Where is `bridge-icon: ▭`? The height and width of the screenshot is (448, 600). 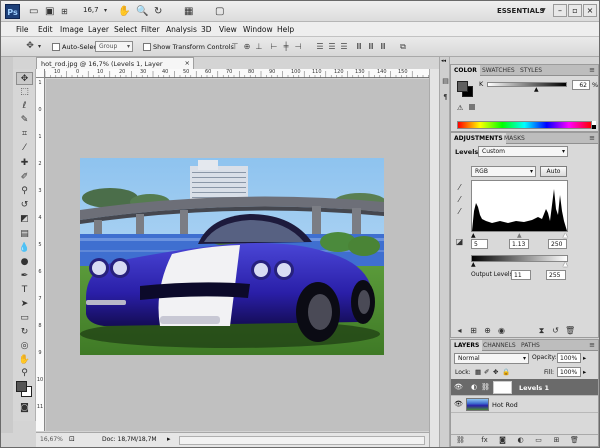 bridge-icon: ▭ is located at coordinates (33, 11).